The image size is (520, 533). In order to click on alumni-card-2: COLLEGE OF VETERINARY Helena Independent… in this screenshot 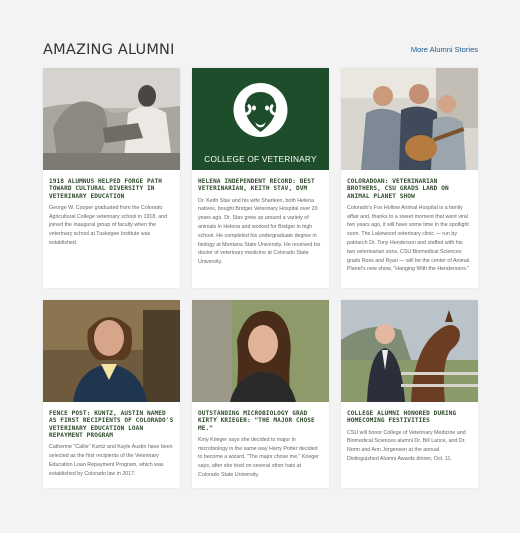, I will do `click(260, 178)`.